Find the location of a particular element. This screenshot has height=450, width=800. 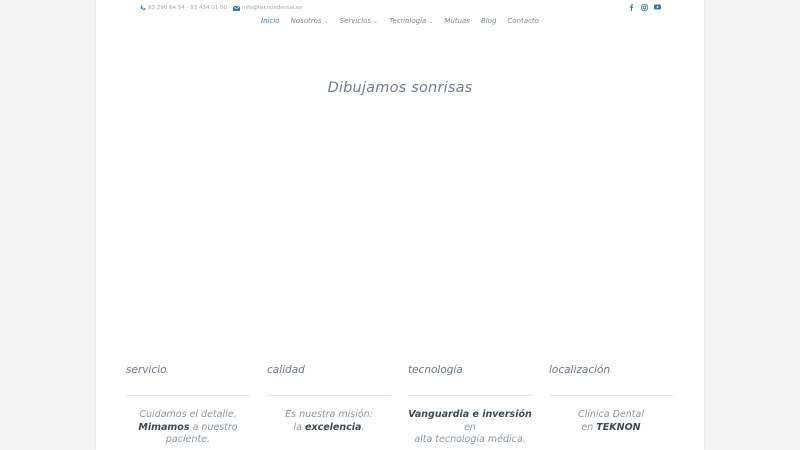

emphasis-text: excelencia is located at coordinates (333, 427).